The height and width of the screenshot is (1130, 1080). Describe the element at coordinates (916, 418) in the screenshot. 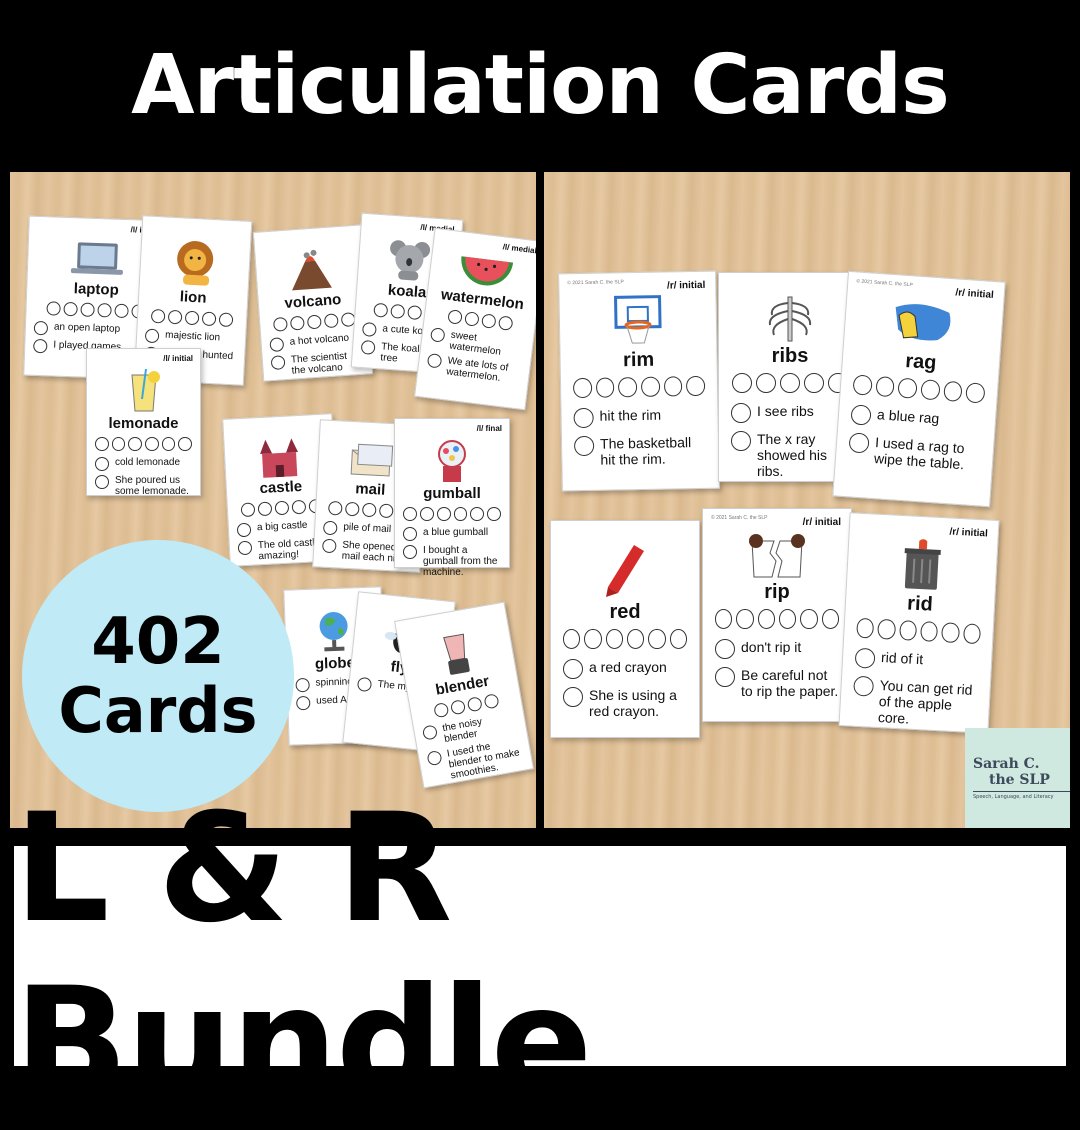

I see `phrase-line: a blue rag` at that location.